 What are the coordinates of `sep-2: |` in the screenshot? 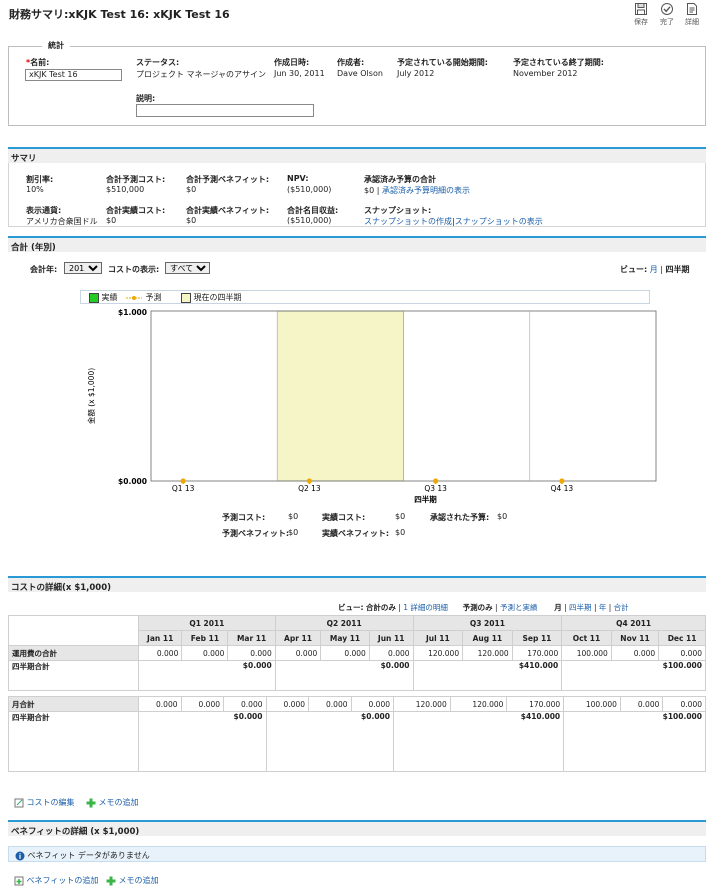 It's located at (496, 607).